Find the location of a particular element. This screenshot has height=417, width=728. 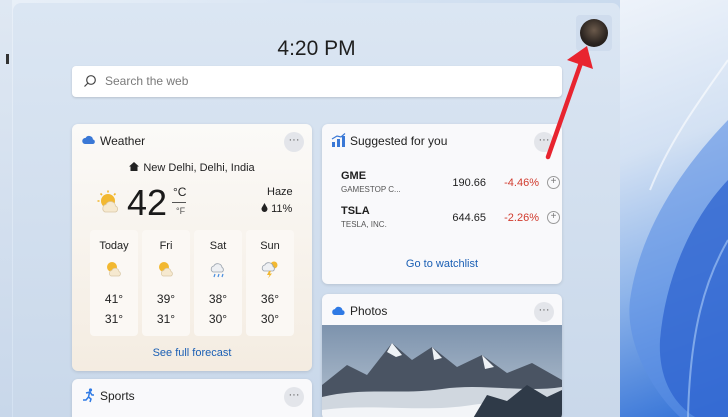

forecast-day-name: Fri is located at coordinates (166, 246).